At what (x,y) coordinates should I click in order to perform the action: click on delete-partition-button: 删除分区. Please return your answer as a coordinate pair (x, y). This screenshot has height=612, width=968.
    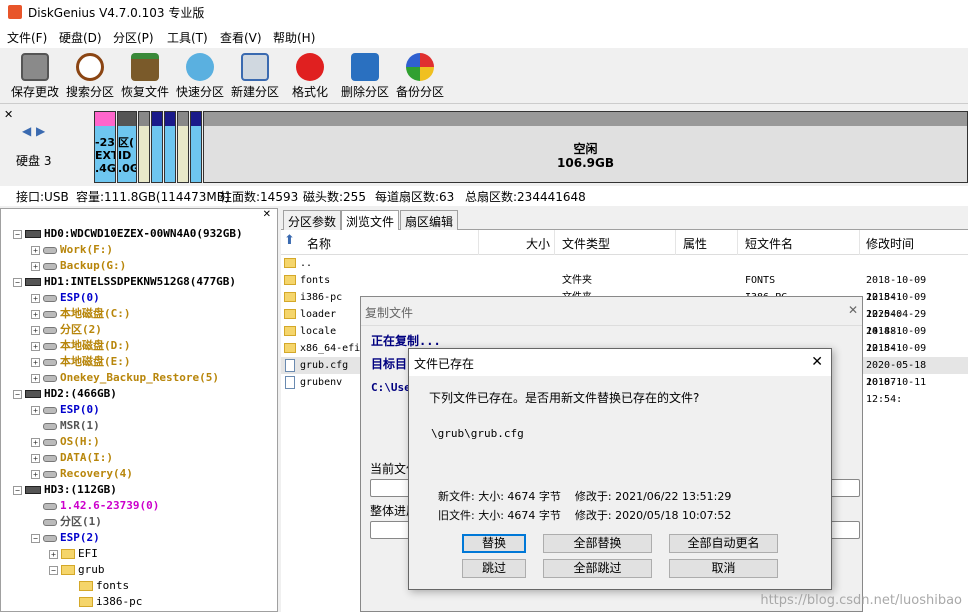
    Looking at the image, I should click on (365, 76).